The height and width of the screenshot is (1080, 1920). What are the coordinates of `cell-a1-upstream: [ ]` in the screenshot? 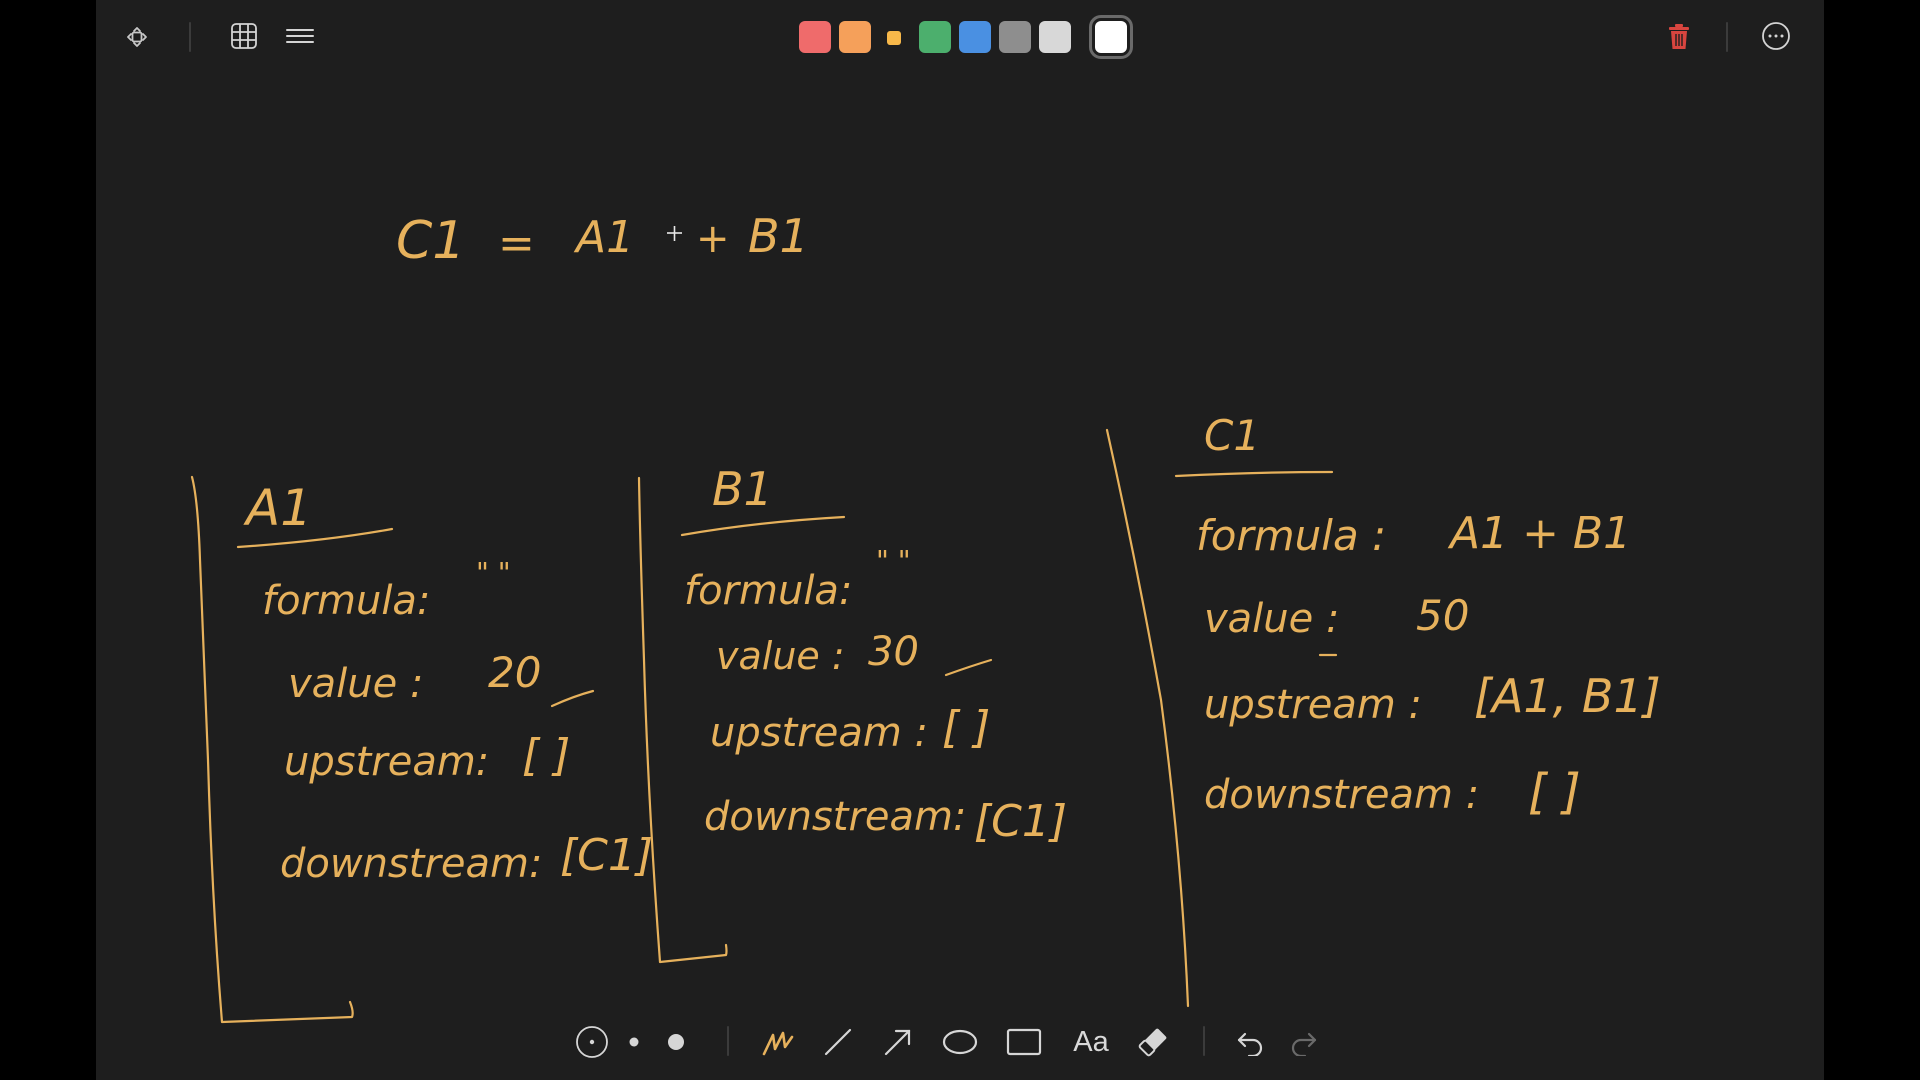 It's located at (546, 755).